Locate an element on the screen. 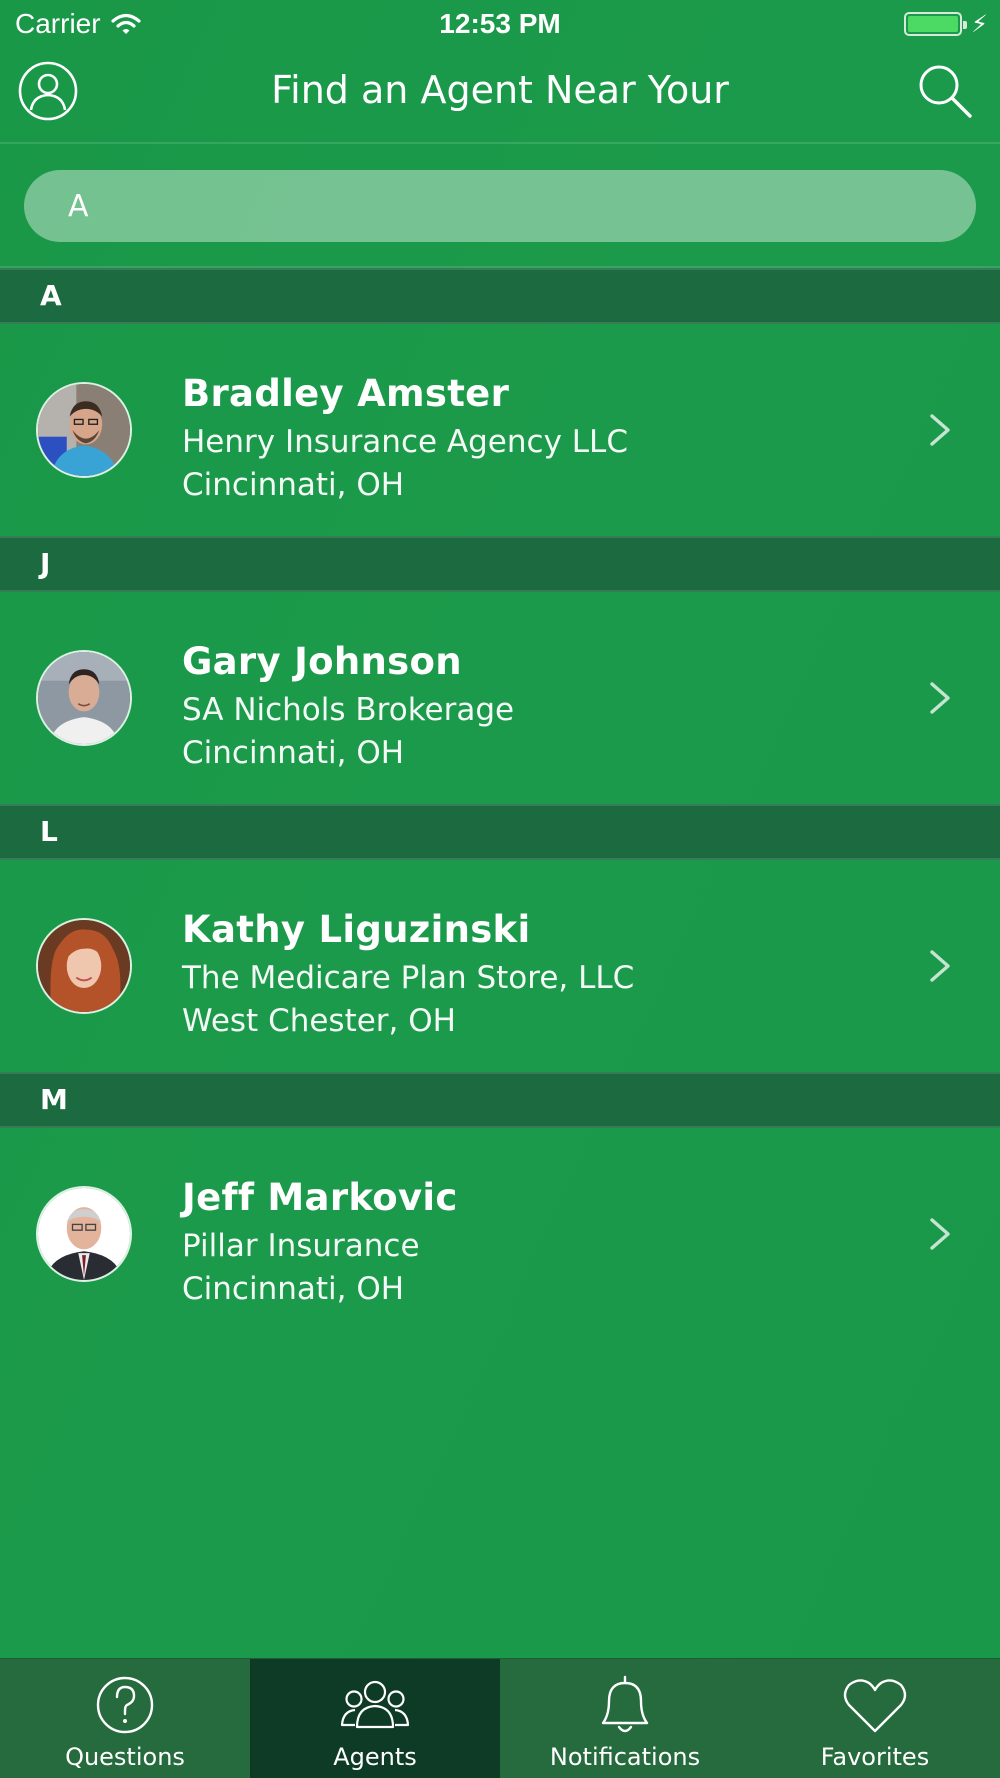 Image resolution: width=1000 pixels, height=1778 pixels. status-bar: Carrier 12:53 PM ⚡︎ is located at coordinates (500, 24).